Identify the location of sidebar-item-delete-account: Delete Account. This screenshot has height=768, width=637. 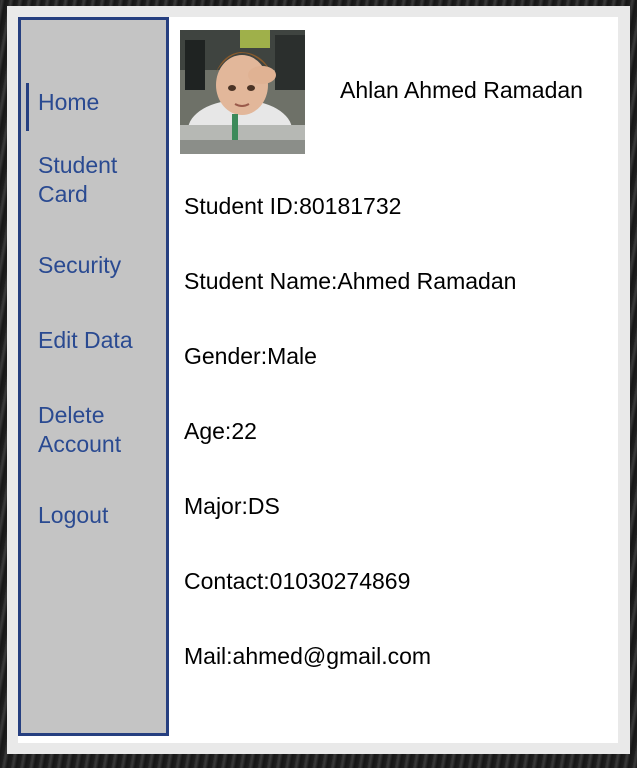
(79, 430).